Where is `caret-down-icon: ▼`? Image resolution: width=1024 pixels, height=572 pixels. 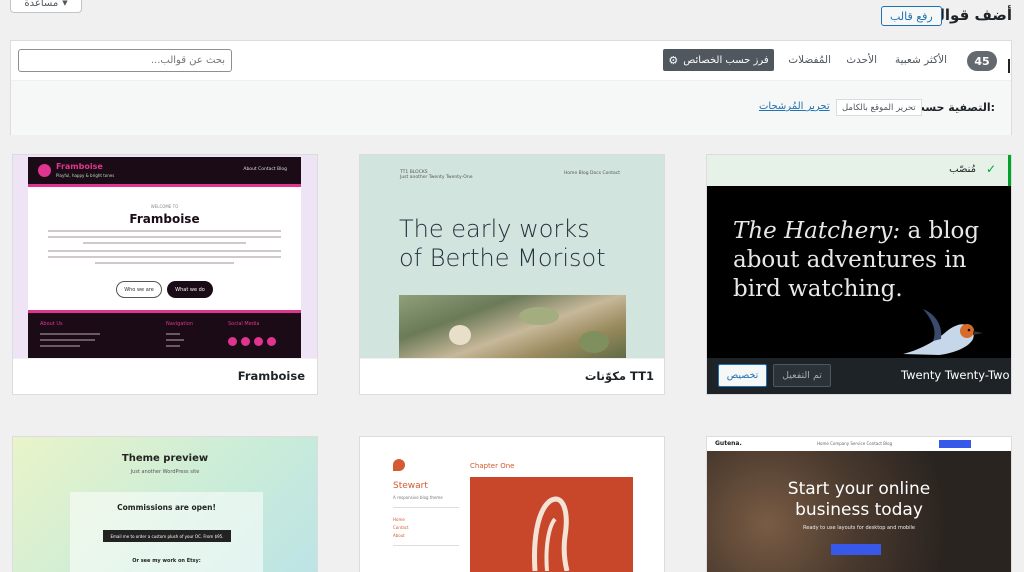 caret-down-icon: ▼ is located at coordinates (65, 3).